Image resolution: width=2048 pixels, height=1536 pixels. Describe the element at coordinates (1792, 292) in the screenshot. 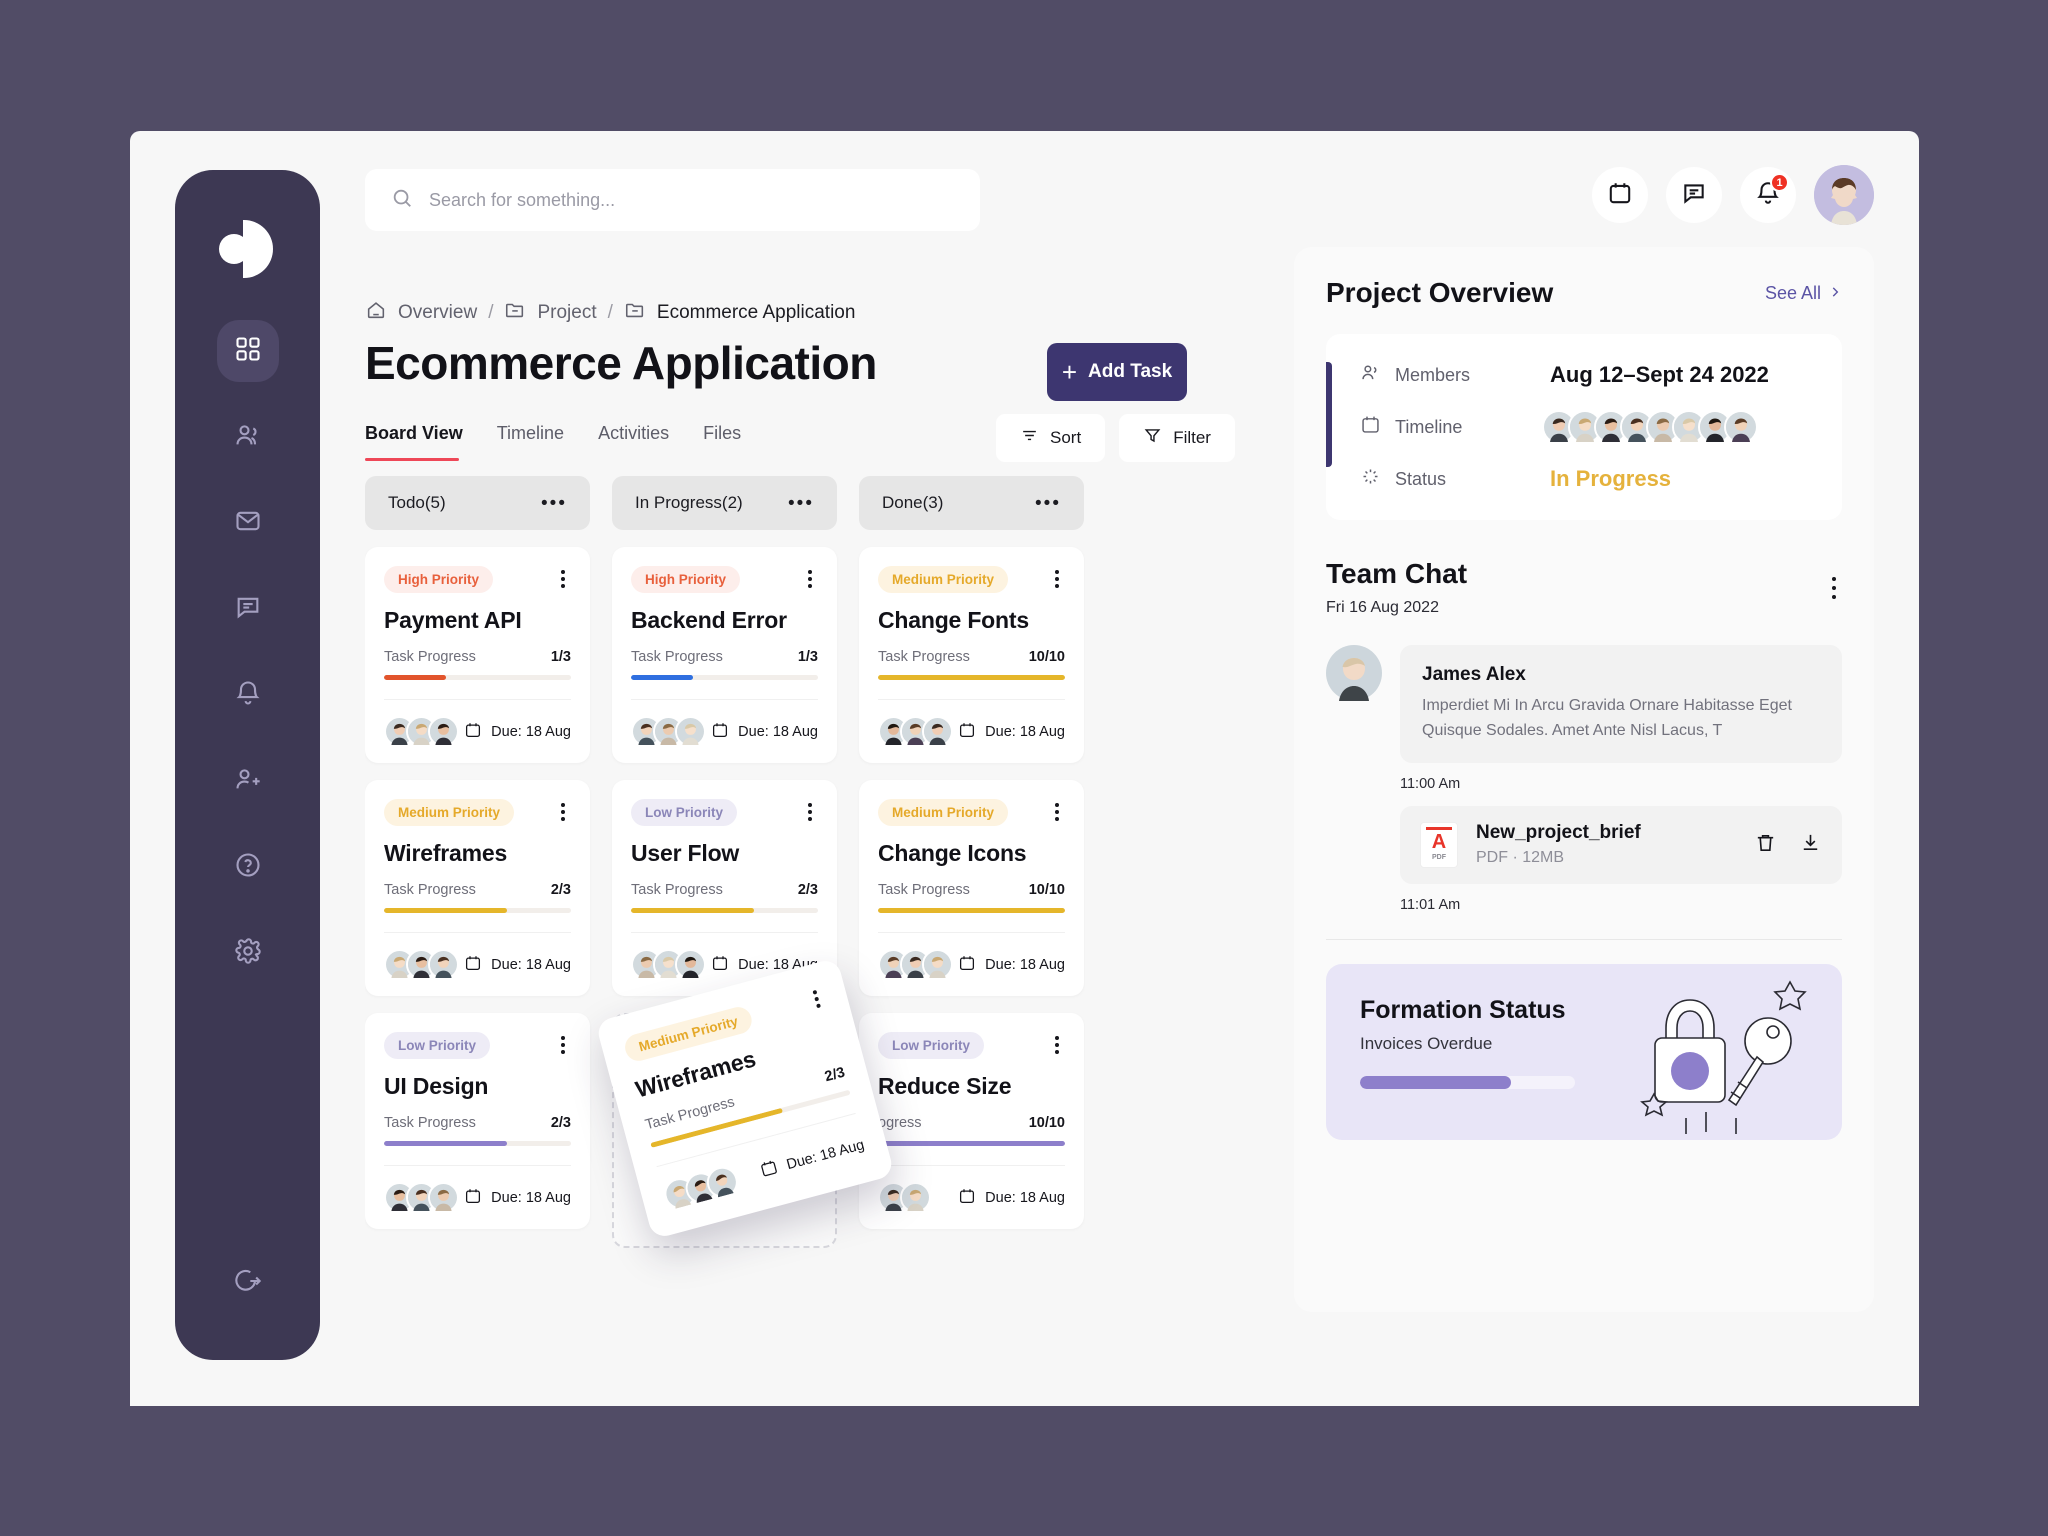

I see `see-all-label: See All` at that location.